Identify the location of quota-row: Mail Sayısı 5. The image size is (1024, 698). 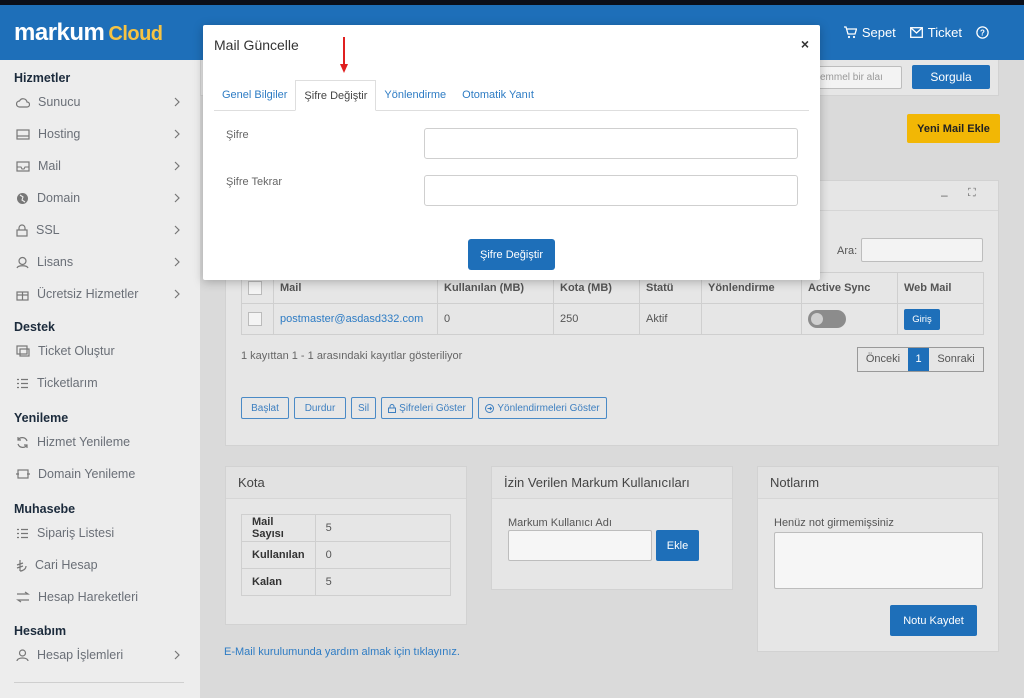
(346, 528).